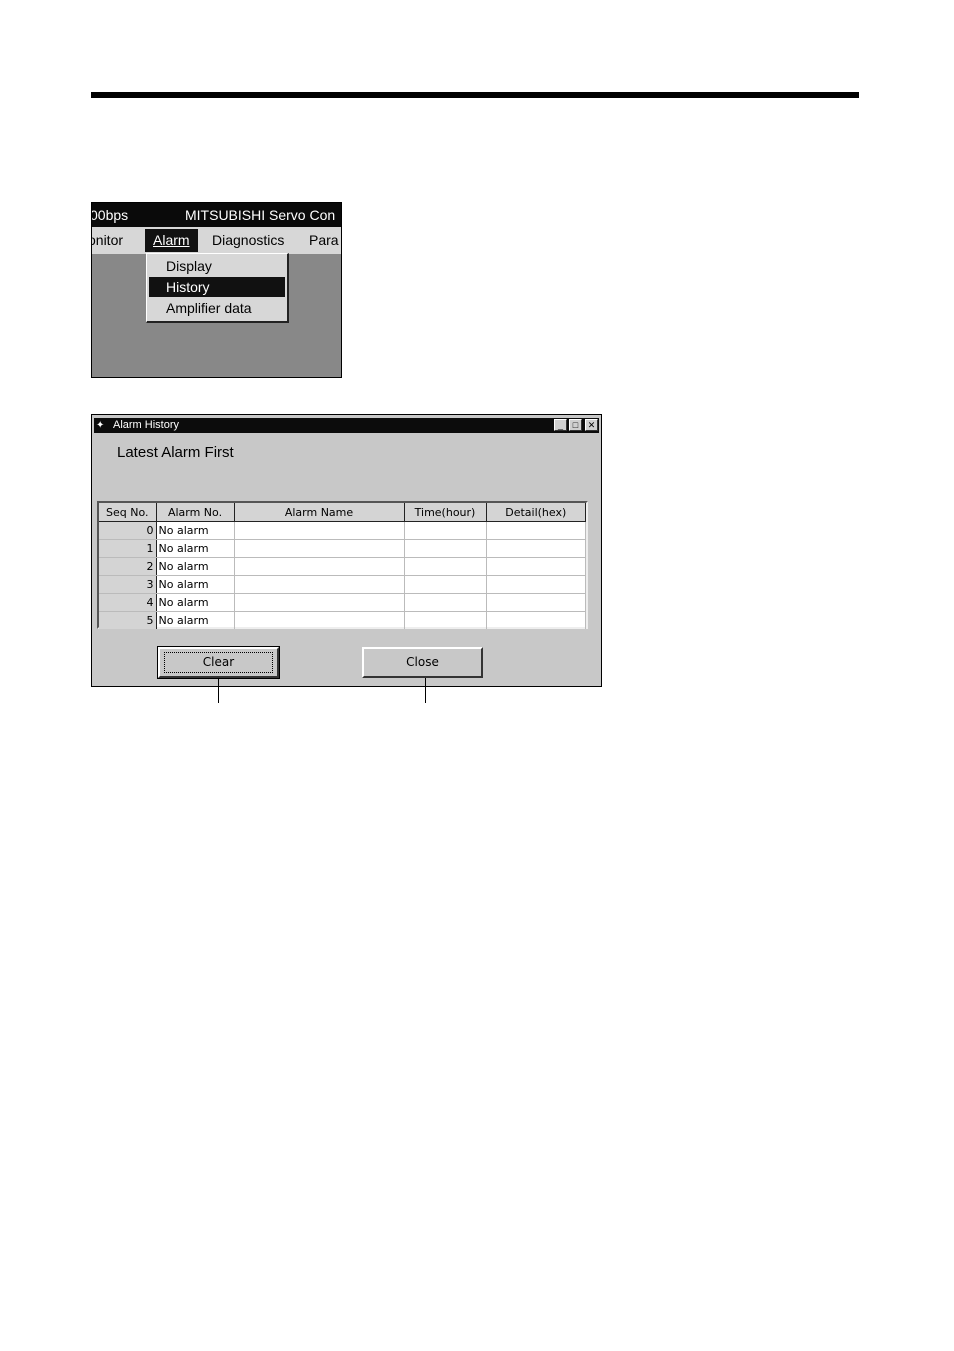 The image size is (954, 1351). I want to click on cell-seq: 2, so click(128, 566).